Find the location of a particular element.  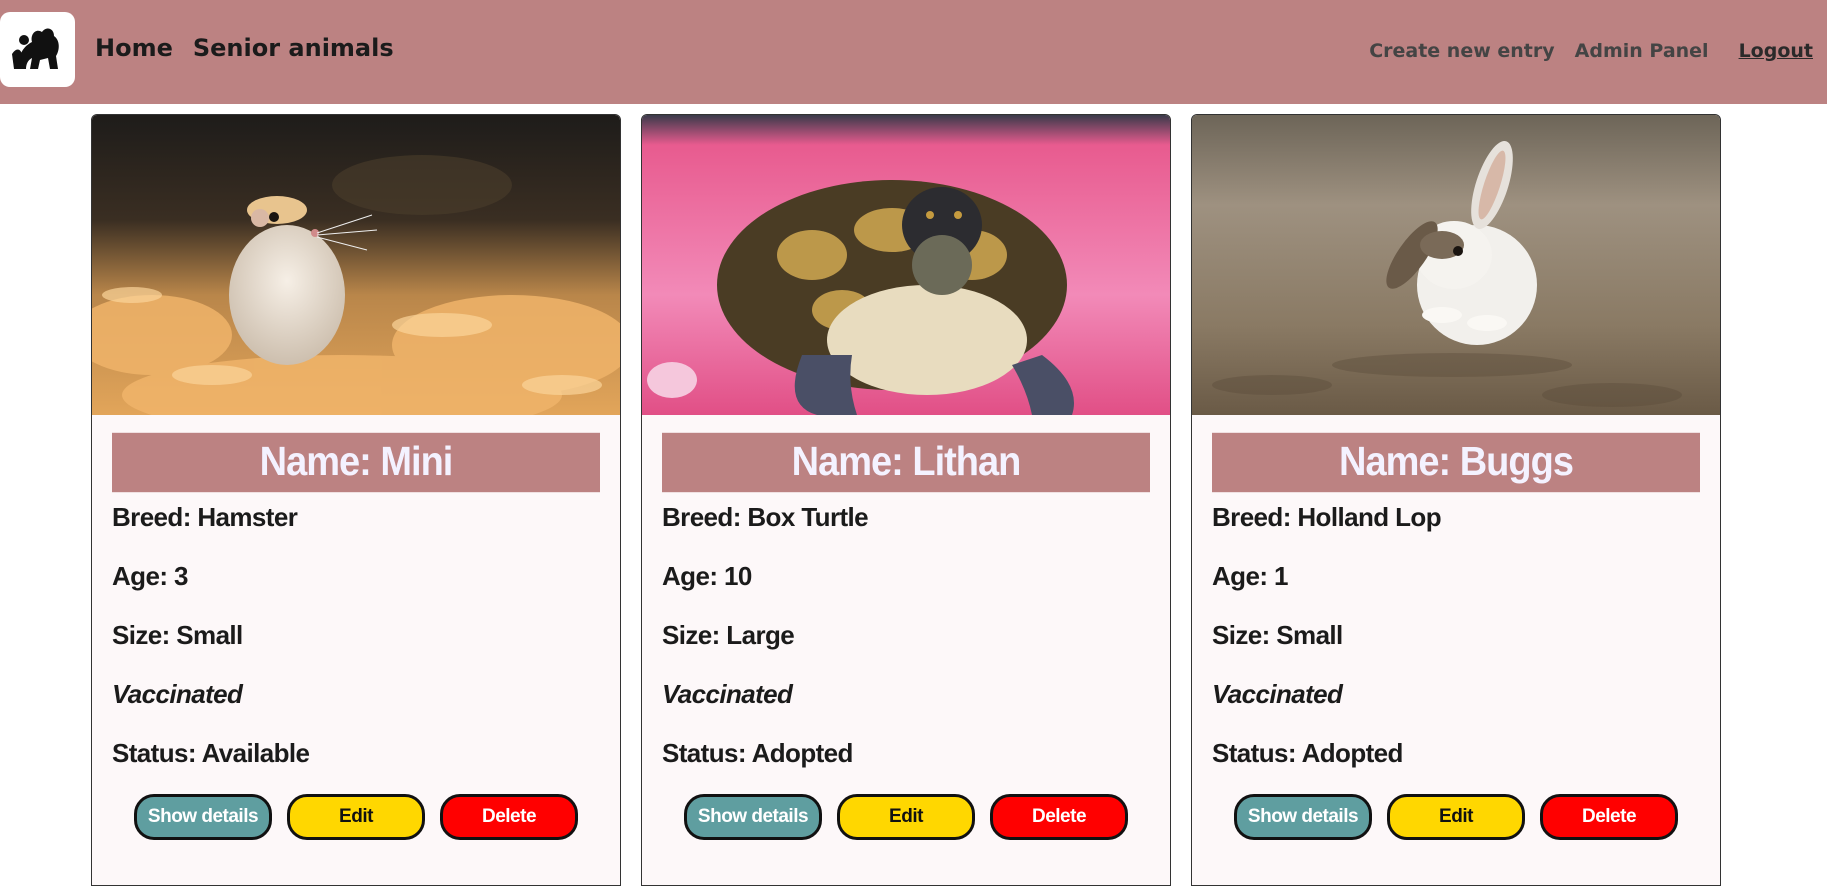

hamster-photo is located at coordinates (356, 265).